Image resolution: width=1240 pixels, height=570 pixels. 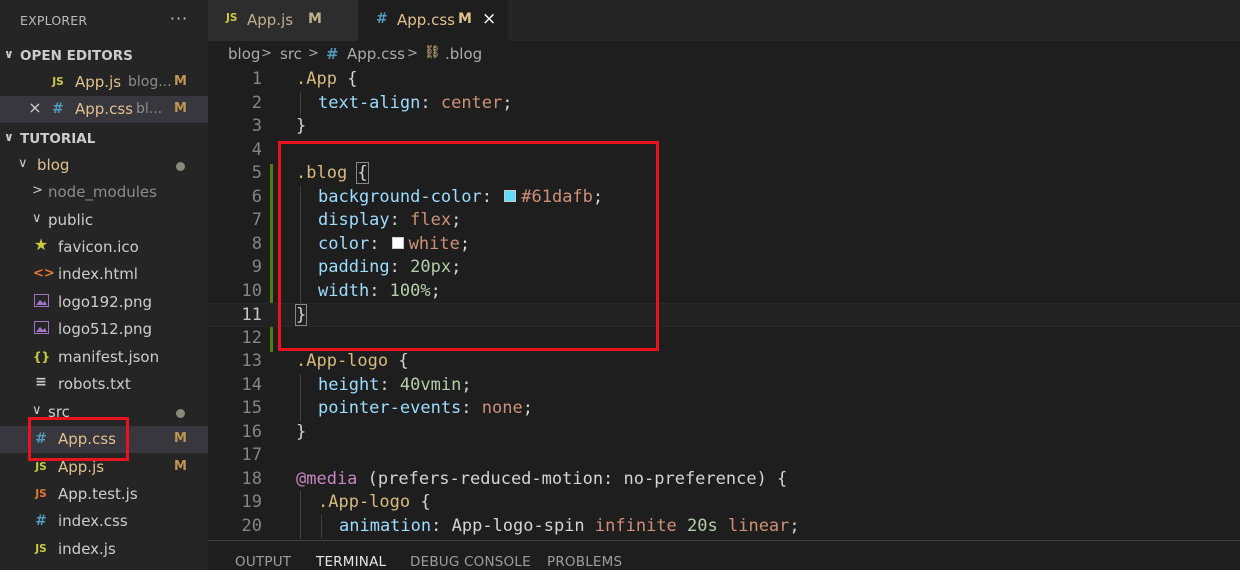 I want to click on tree-file-app-js: JS App.js M, so click(x=104, y=467).